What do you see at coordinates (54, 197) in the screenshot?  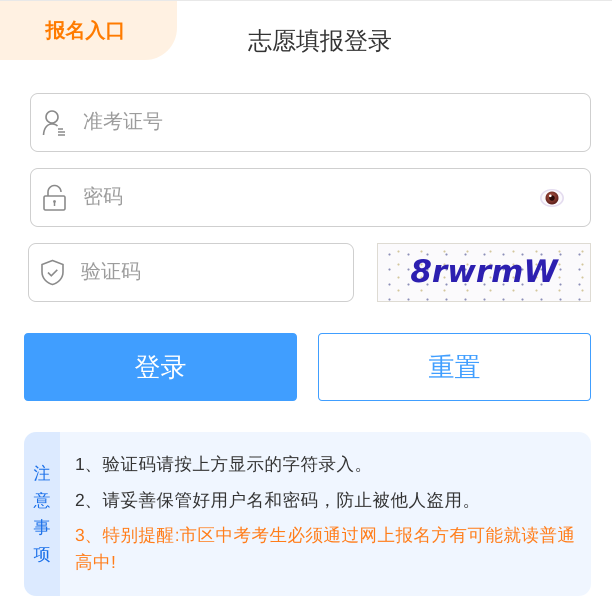 I see `lock-icon` at bounding box center [54, 197].